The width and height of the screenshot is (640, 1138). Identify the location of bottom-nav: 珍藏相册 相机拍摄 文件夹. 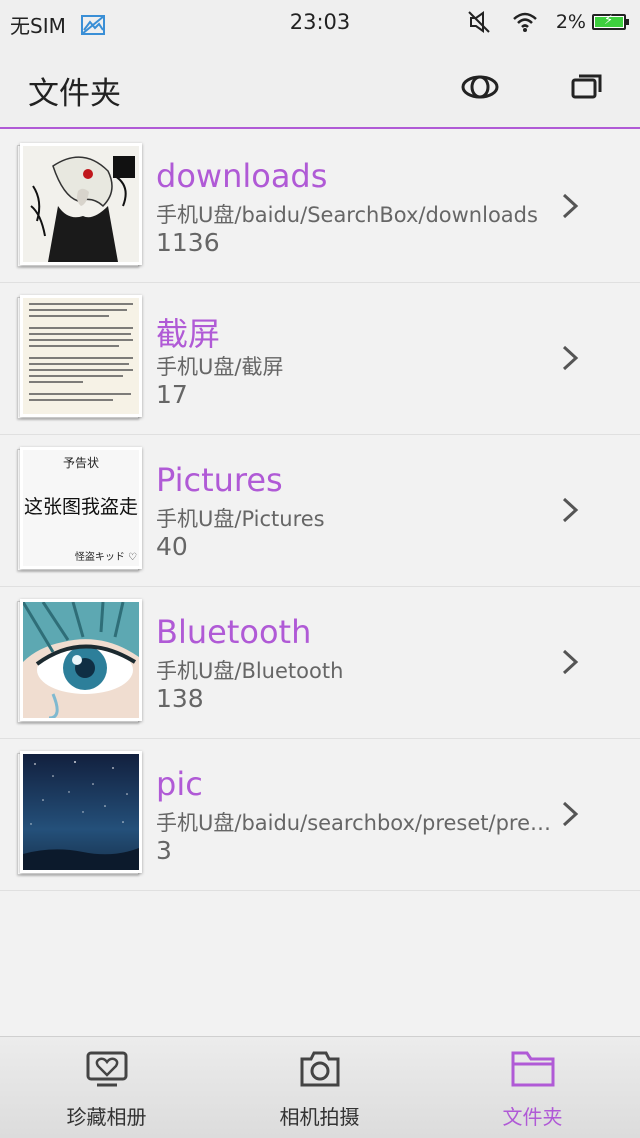
(320, 1087).